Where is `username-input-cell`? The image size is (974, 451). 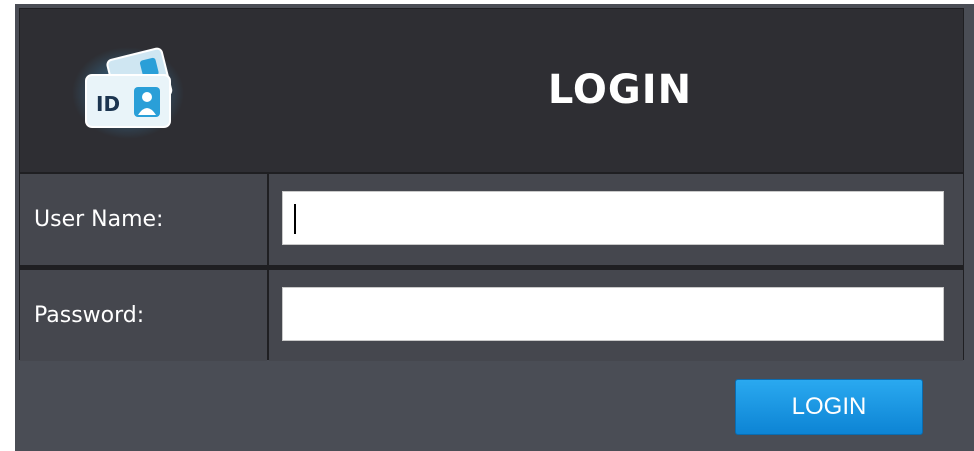 username-input-cell is located at coordinates (616, 219).